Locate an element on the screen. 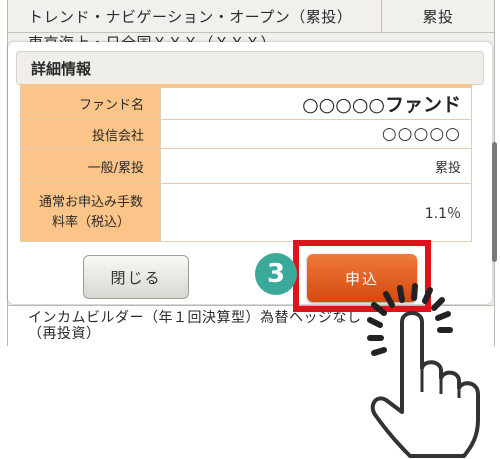 The image size is (500, 459). table-row: 投信会社 ○○○○○ is located at coordinates (246, 134).